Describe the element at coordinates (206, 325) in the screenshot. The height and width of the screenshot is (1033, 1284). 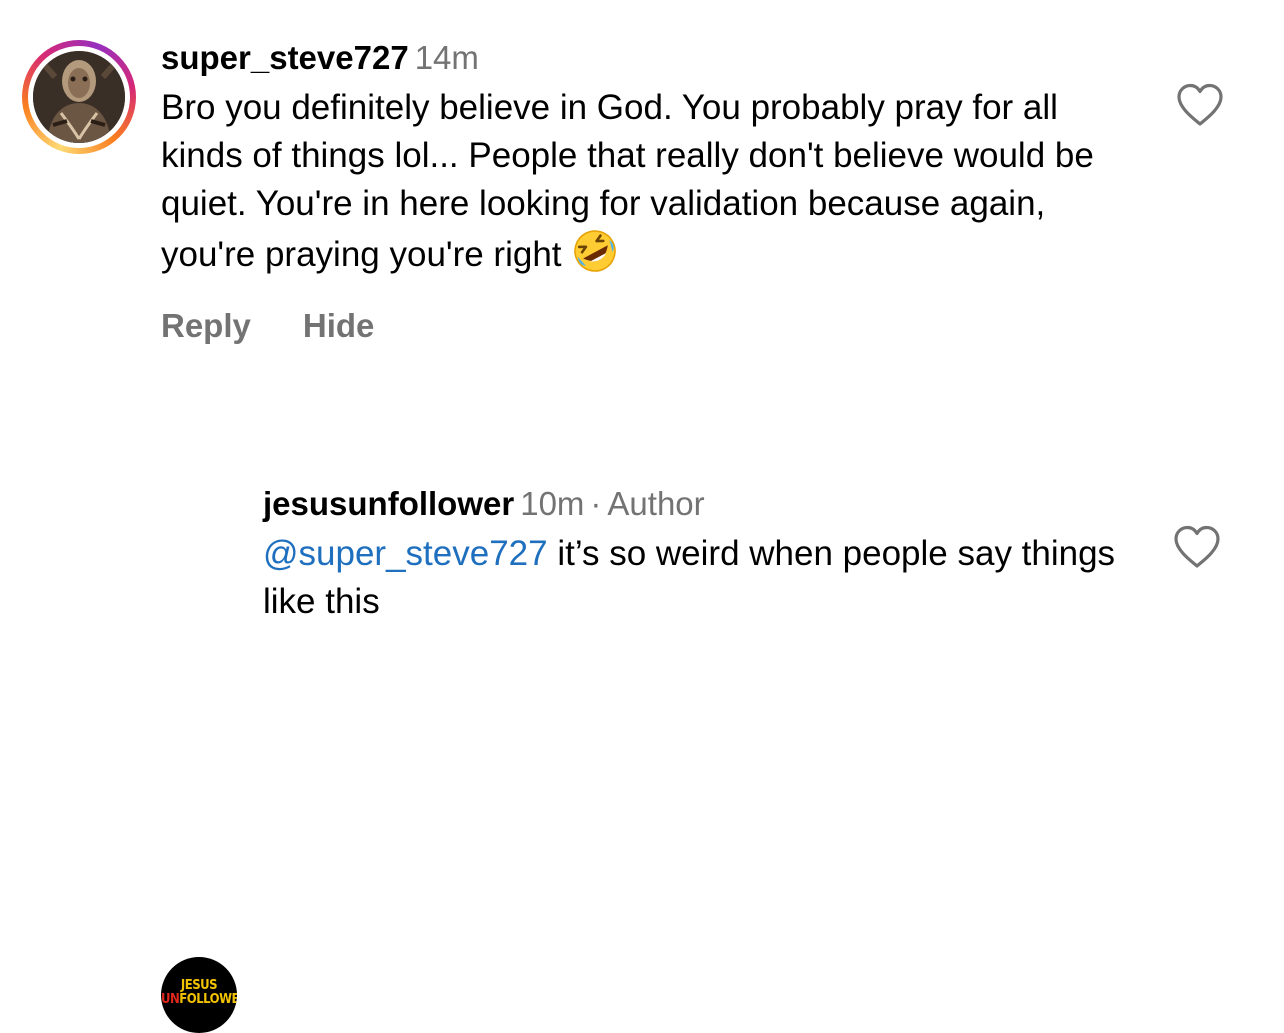
I see `reply-button: Reply` at that location.